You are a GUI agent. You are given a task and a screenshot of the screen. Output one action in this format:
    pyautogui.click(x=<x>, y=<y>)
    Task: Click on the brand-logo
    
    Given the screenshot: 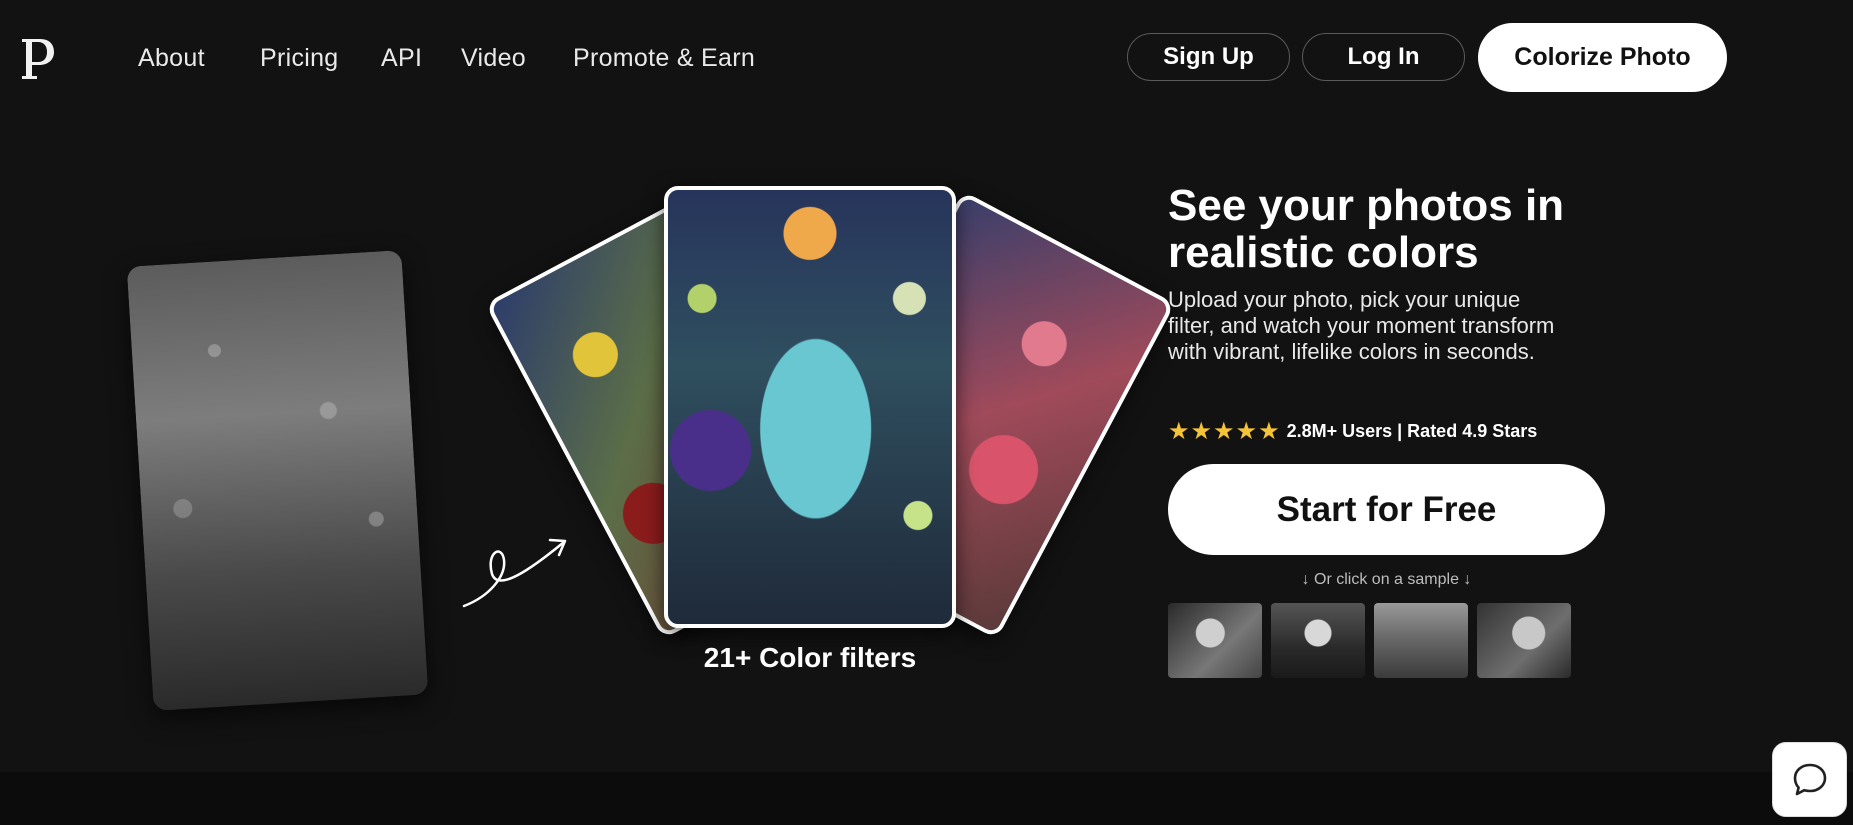 What is the action you would take?
    pyautogui.click(x=38, y=58)
    